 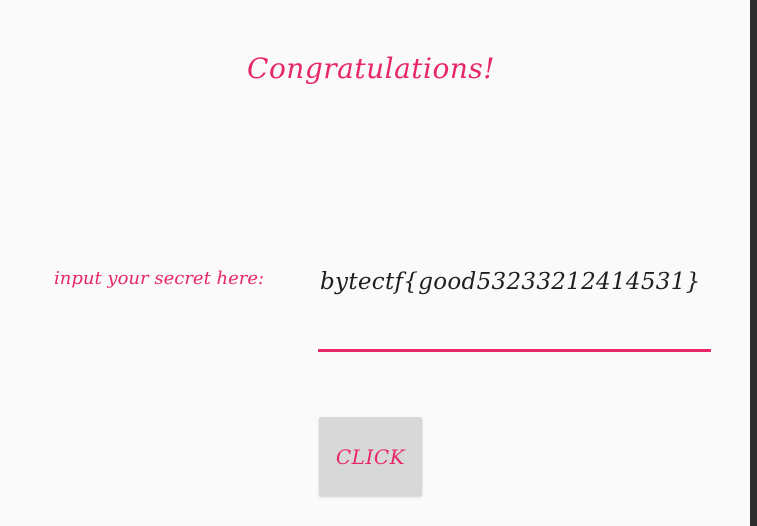 I want to click on click-button-label: CLICK, so click(x=370, y=456).